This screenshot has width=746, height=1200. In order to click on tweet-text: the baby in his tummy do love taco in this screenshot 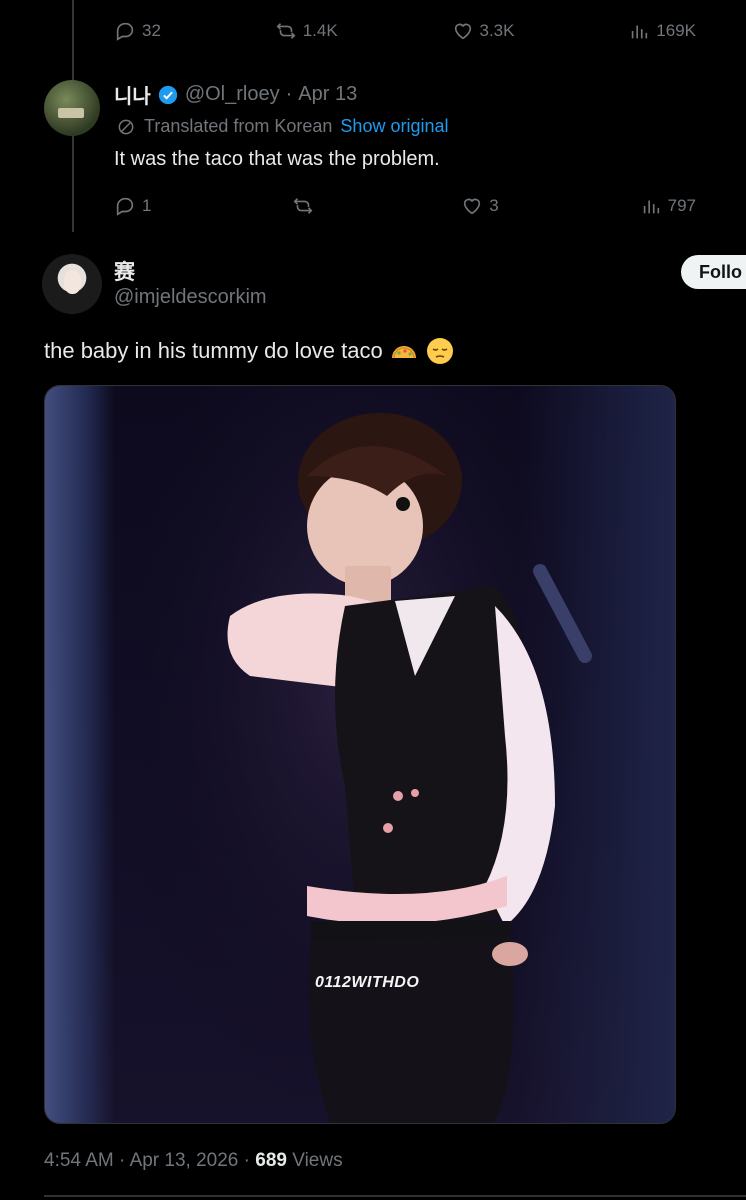, I will do `click(213, 350)`.